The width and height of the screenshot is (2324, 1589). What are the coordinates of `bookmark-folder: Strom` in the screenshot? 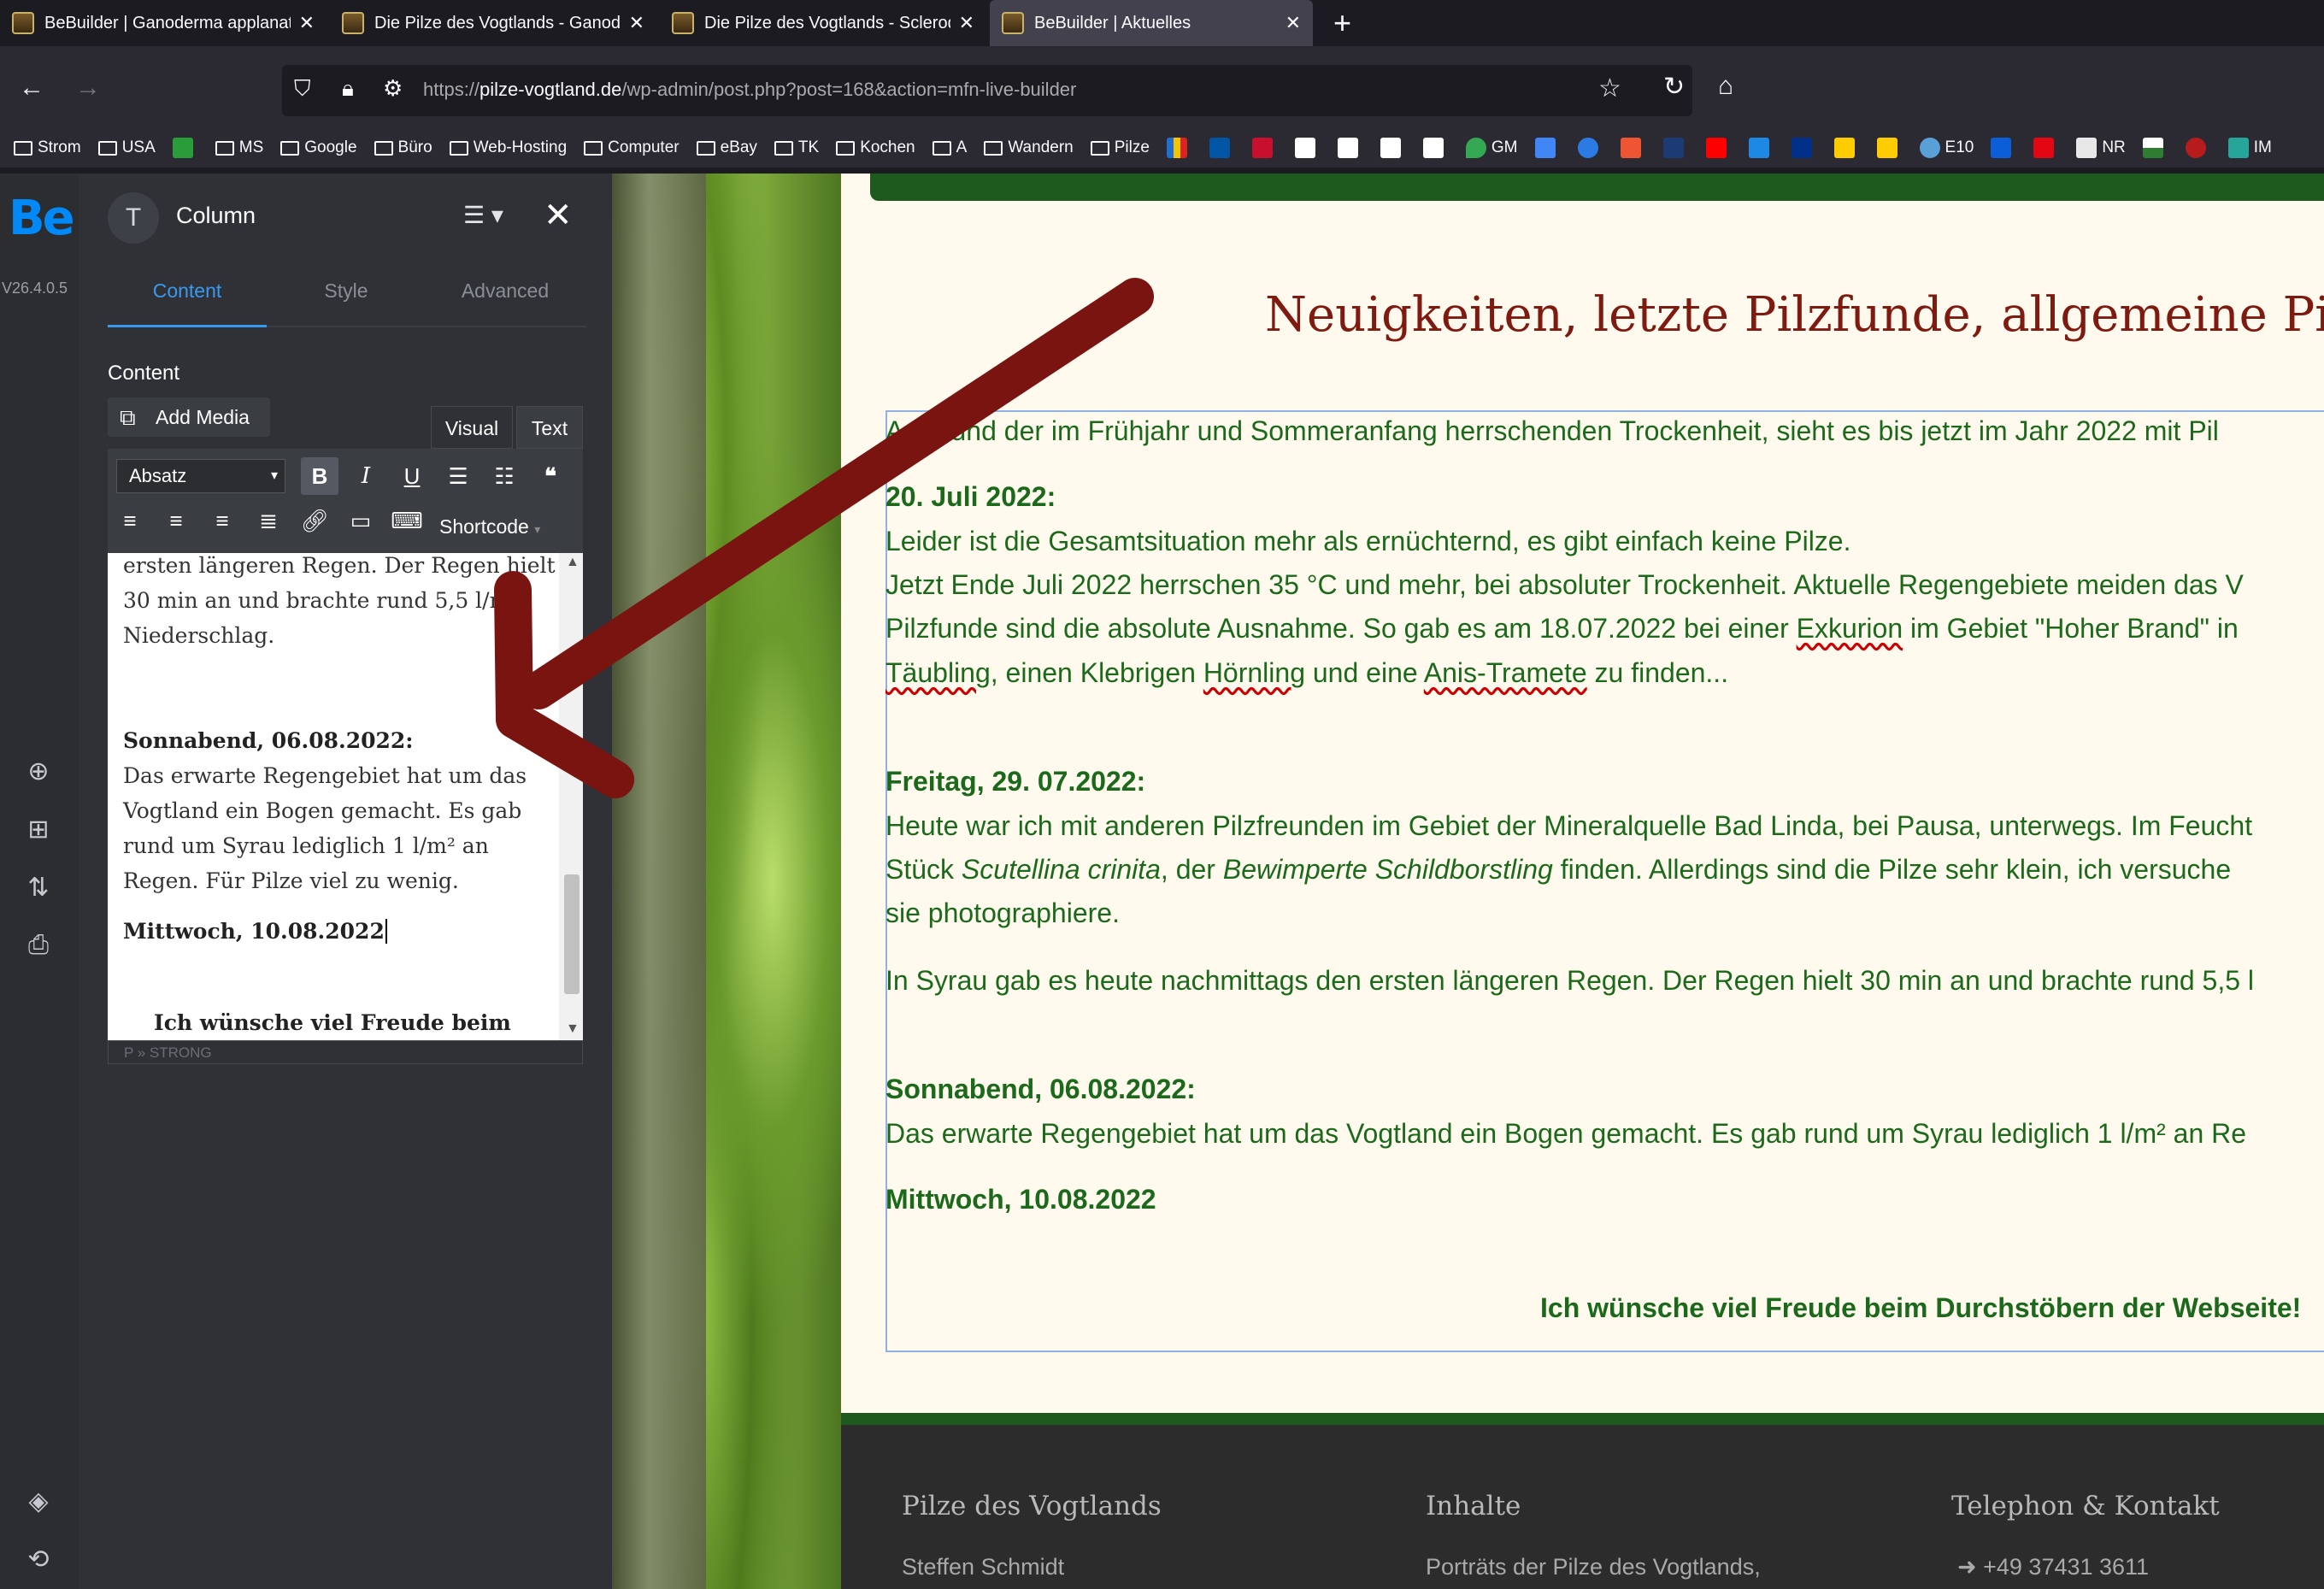 It's located at (47, 147).